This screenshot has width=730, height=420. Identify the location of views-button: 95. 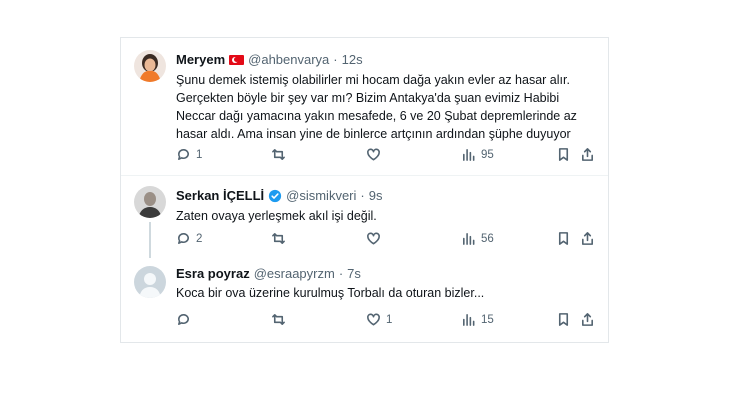
(477, 154).